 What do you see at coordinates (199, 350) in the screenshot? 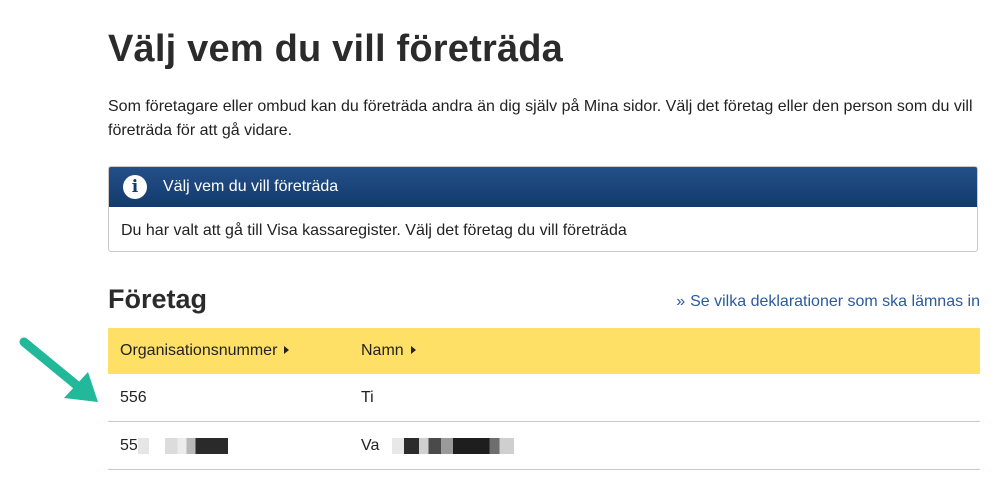
I see `org-number-header-label: Organisationsnummer` at bounding box center [199, 350].